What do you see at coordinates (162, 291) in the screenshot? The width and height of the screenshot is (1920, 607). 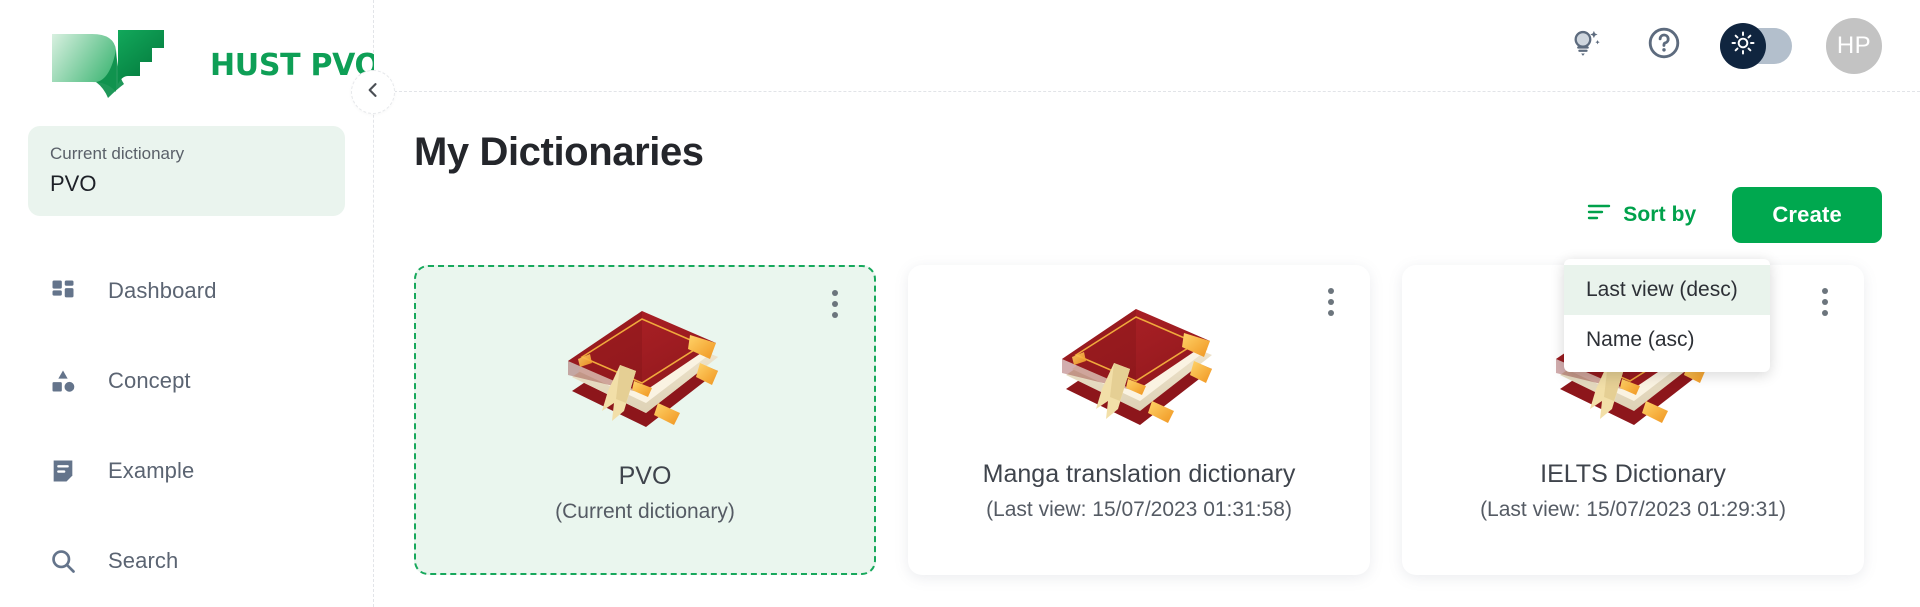 I see `sidebar-item-label: Dashboard` at bounding box center [162, 291].